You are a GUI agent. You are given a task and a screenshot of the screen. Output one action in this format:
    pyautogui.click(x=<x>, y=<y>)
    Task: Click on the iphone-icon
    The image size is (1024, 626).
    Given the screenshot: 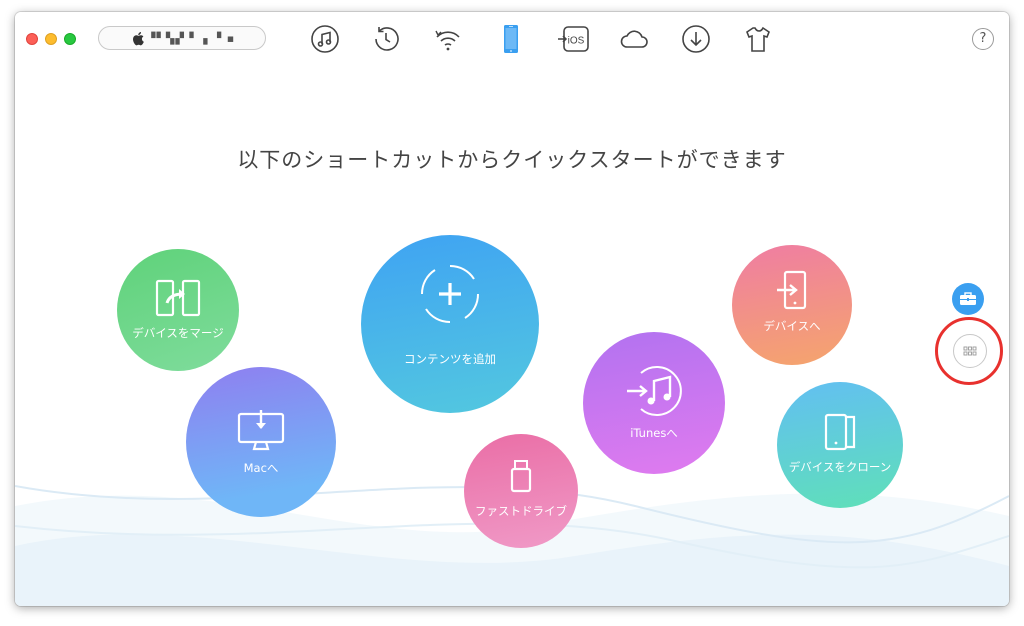 What is the action you would take?
    pyautogui.click(x=511, y=39)
    